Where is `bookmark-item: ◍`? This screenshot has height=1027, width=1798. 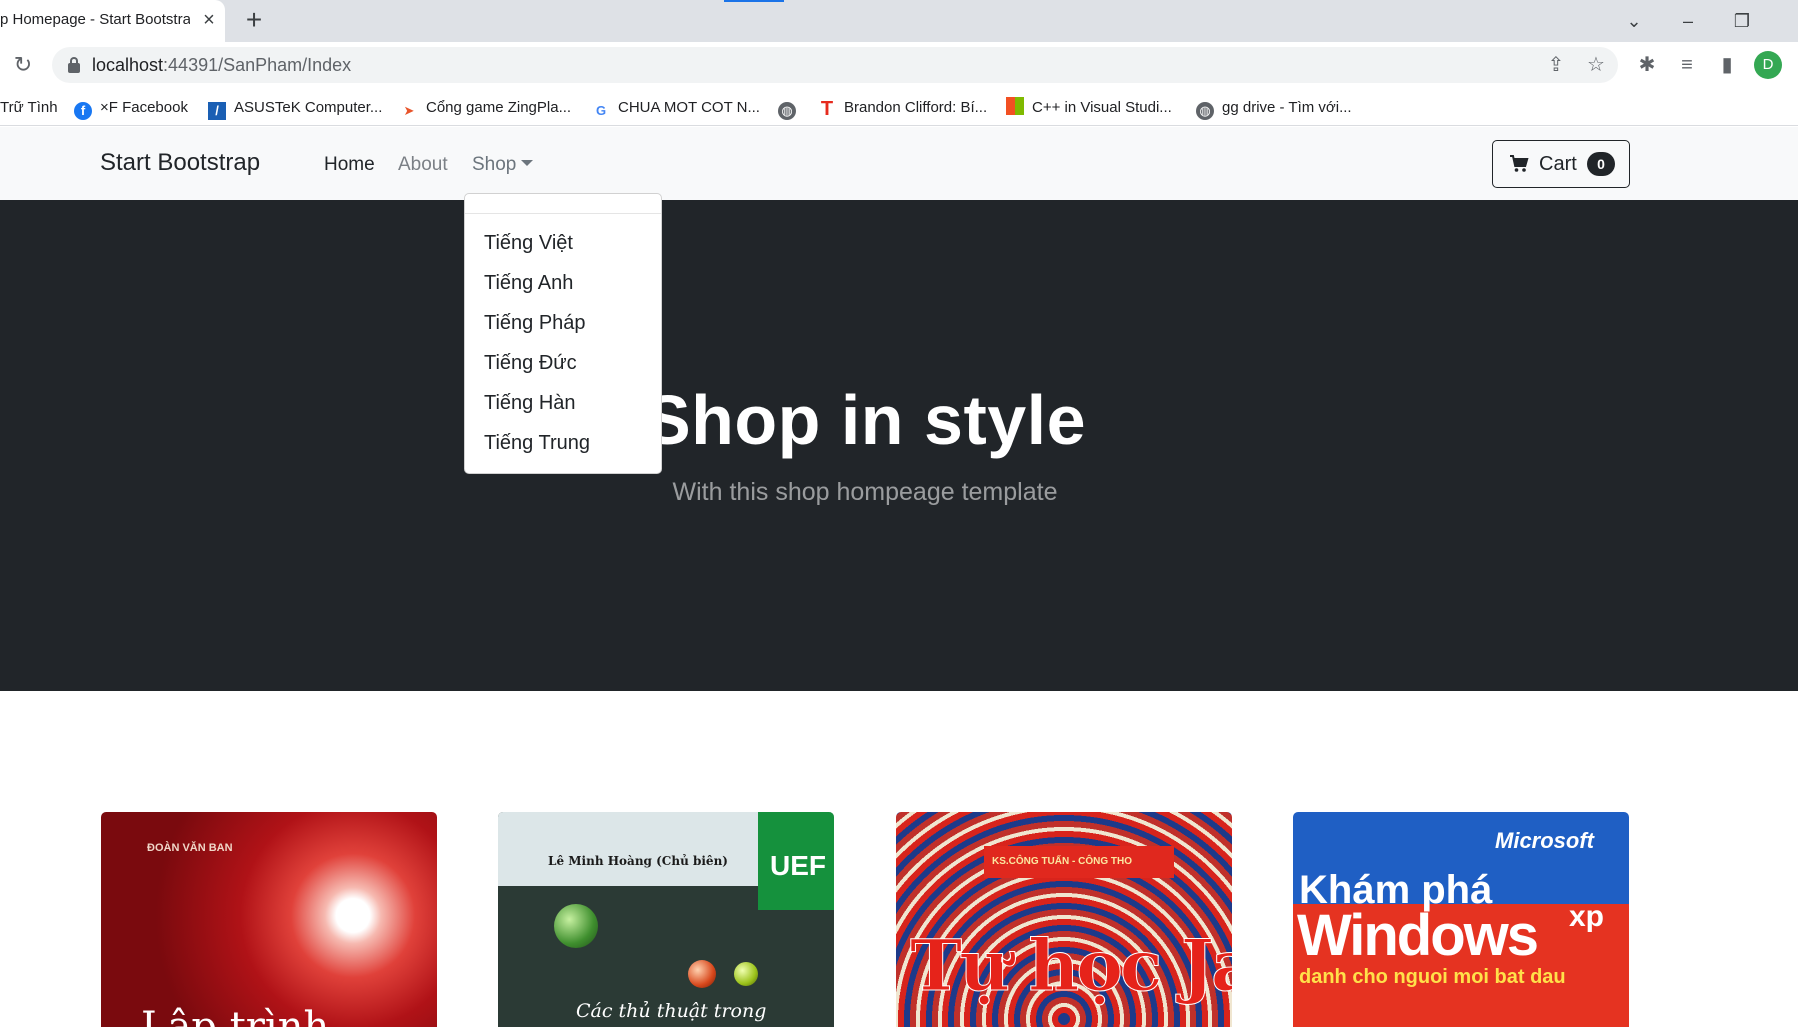
bookmark-item: ◍ is located at coordinates (791, 108).